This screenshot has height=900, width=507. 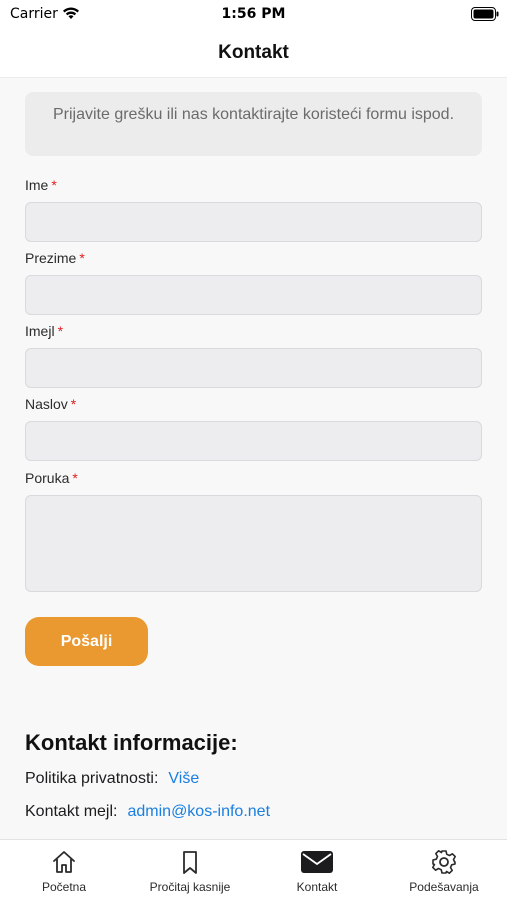 I want to click on email-field, so click(x=253, y=368).